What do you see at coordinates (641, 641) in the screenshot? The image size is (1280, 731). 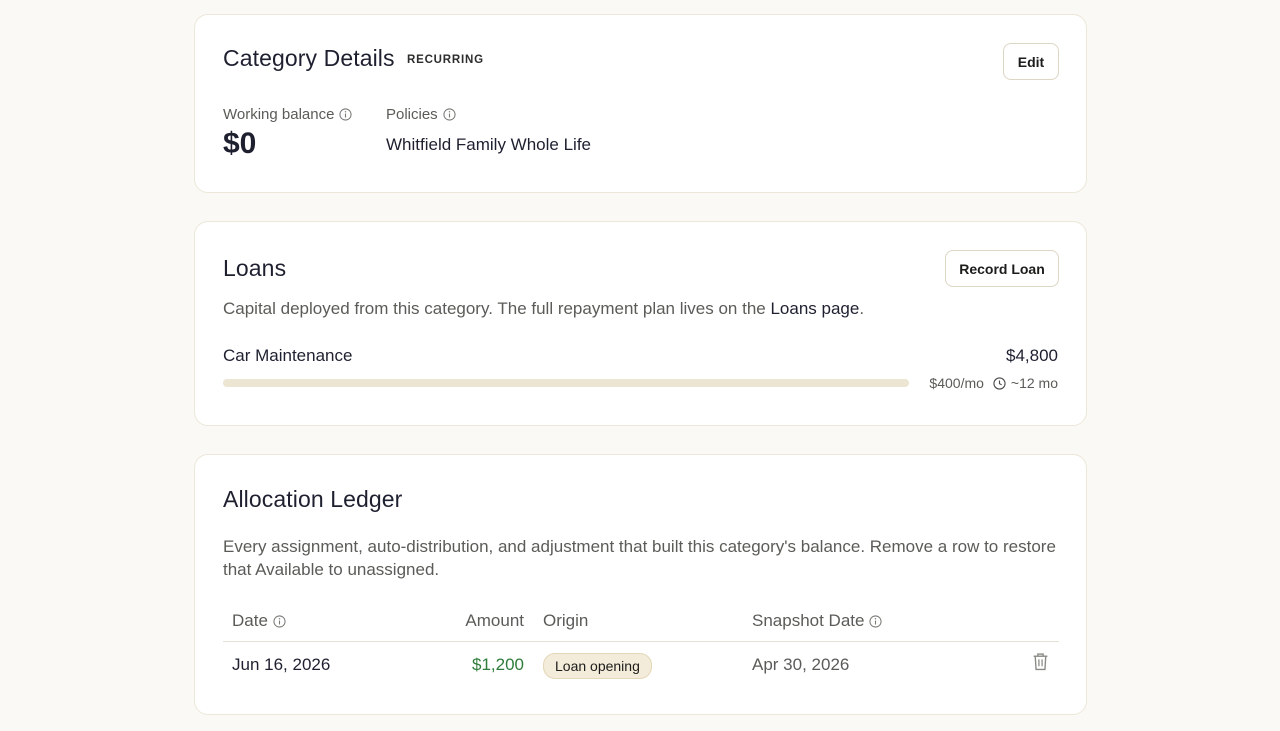 I see `table-header-divider` at bounding box center [641, 641].